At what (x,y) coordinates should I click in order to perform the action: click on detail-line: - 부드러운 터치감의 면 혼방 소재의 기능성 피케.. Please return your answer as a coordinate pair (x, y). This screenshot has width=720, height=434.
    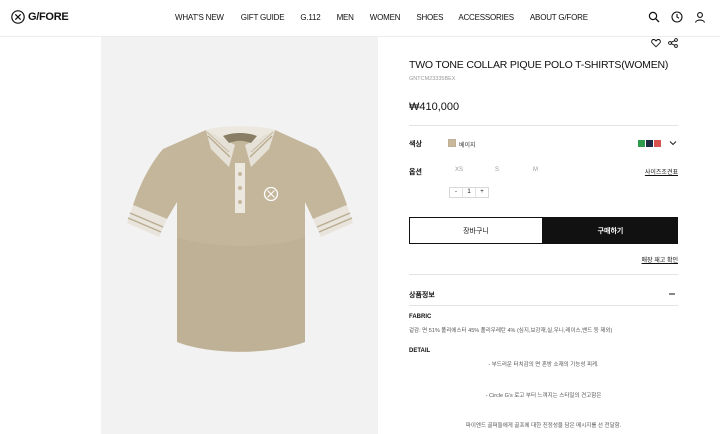
    Looking at the image, I should click on (543, 365).